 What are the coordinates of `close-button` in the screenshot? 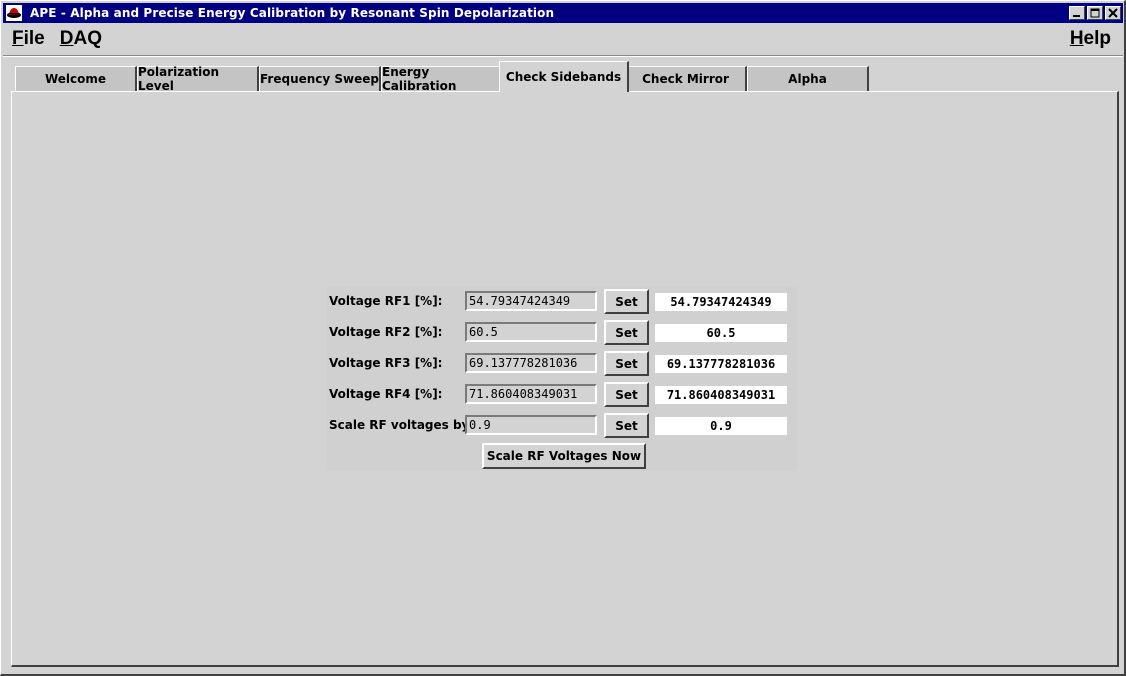 It's located at (1113, 13).